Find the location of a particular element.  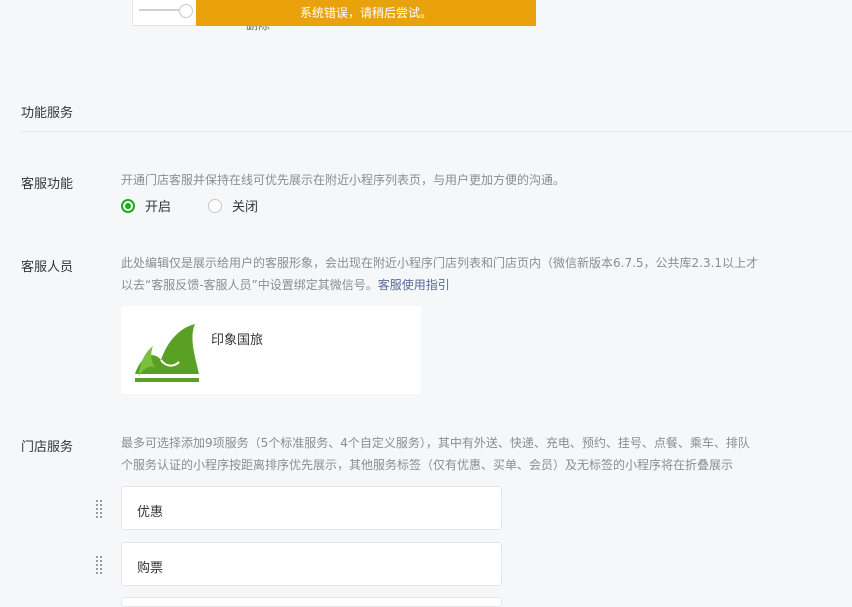

green-logo-icon is located at coordinates (167, 353).